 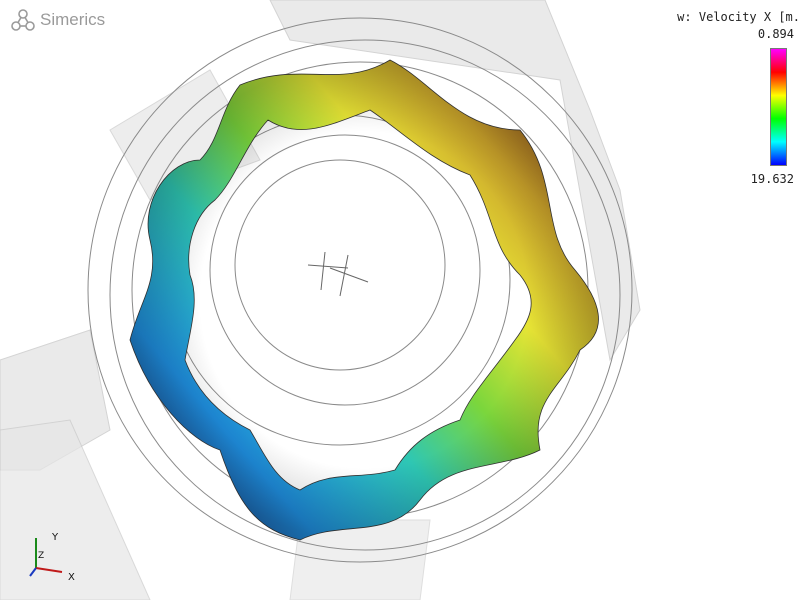 I want to click on axis-triad: Y X Z, so click(x=52, y=557).